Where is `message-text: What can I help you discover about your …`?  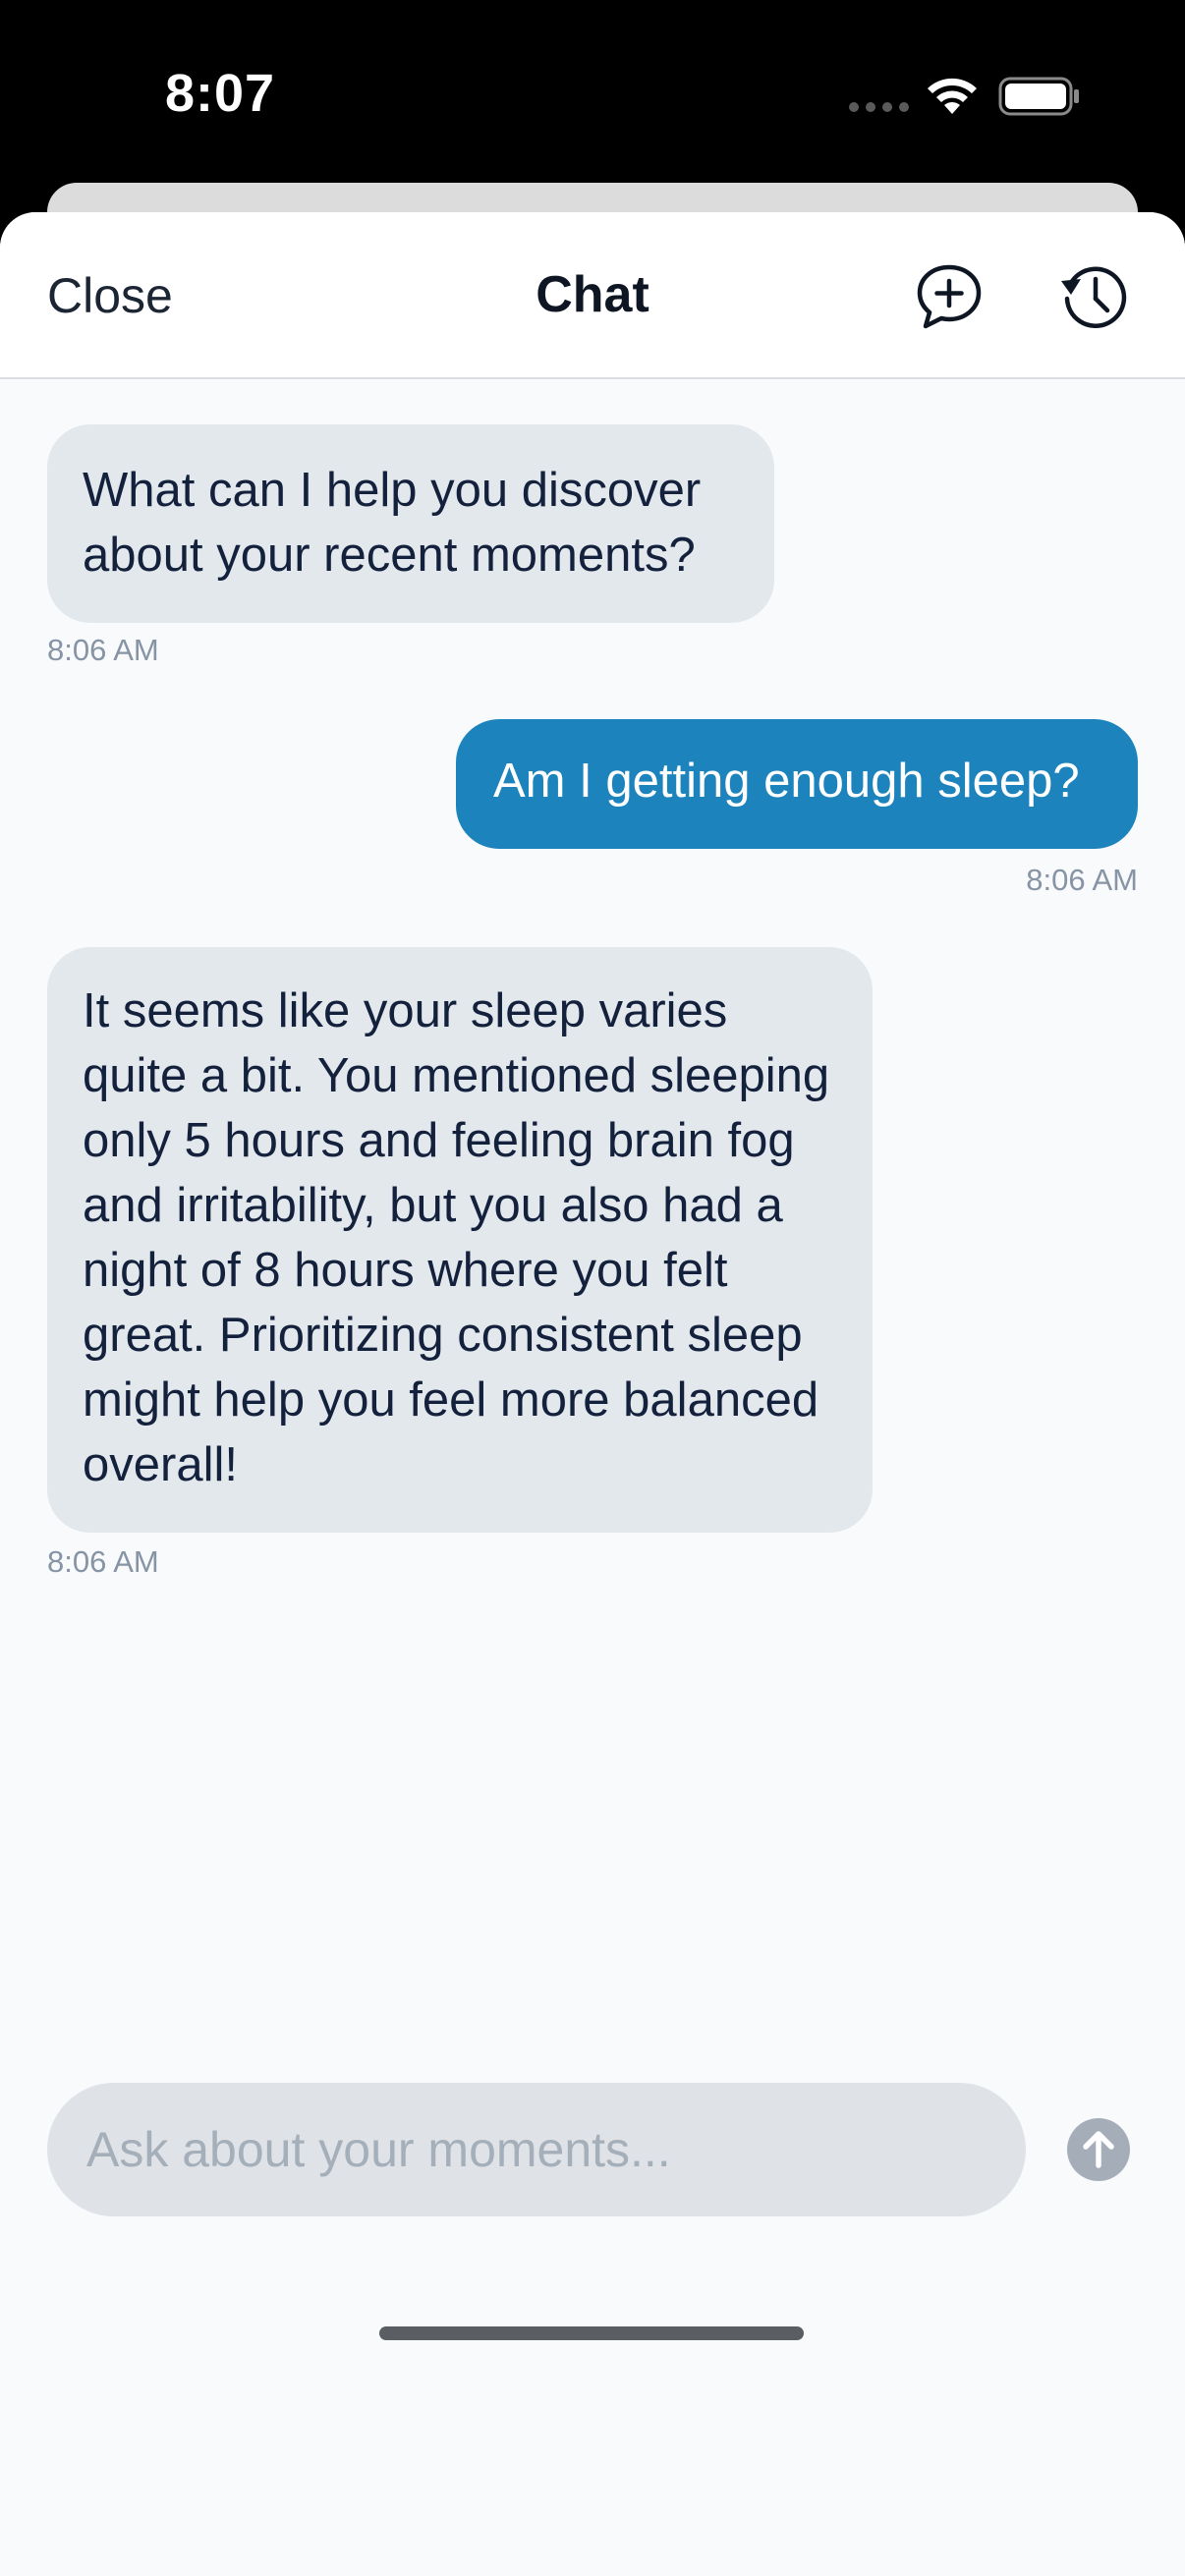 message-text: What can I help you discover about your … is located at coordinates (393, 523).